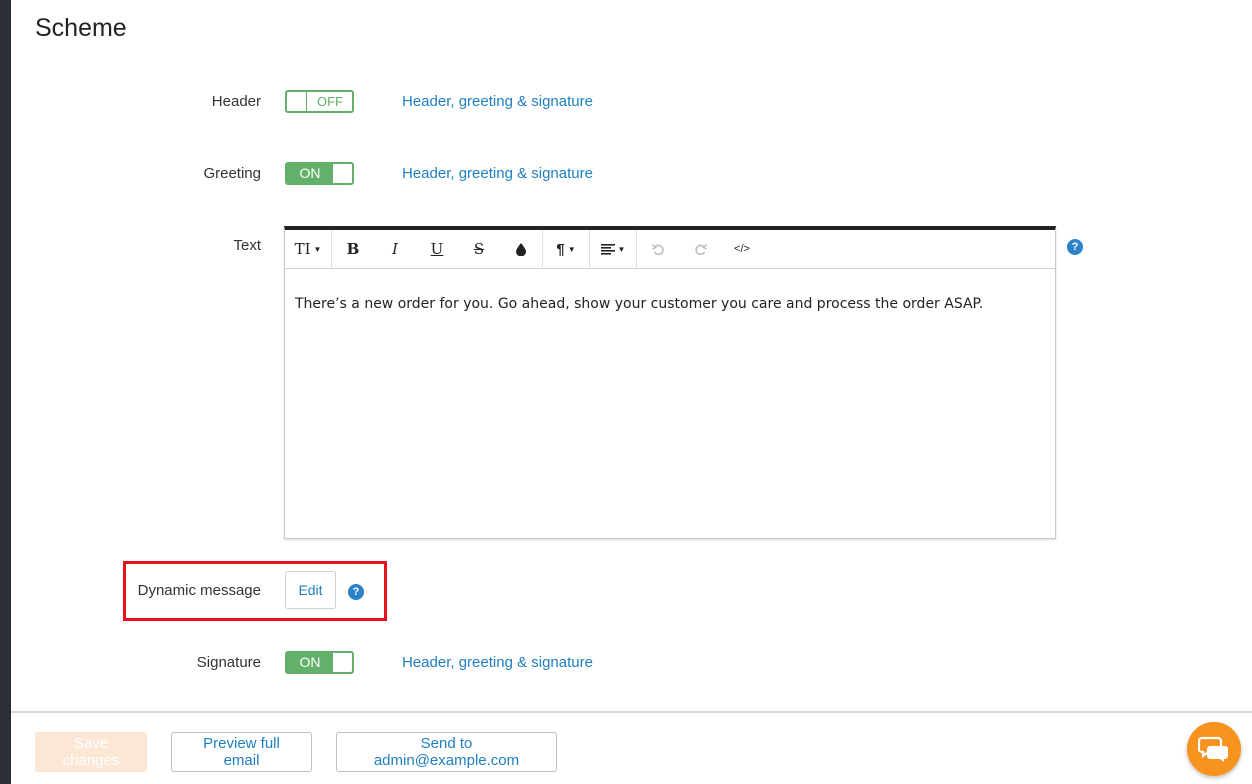  I want to click on code-view-button: </>, so click(742, 249).